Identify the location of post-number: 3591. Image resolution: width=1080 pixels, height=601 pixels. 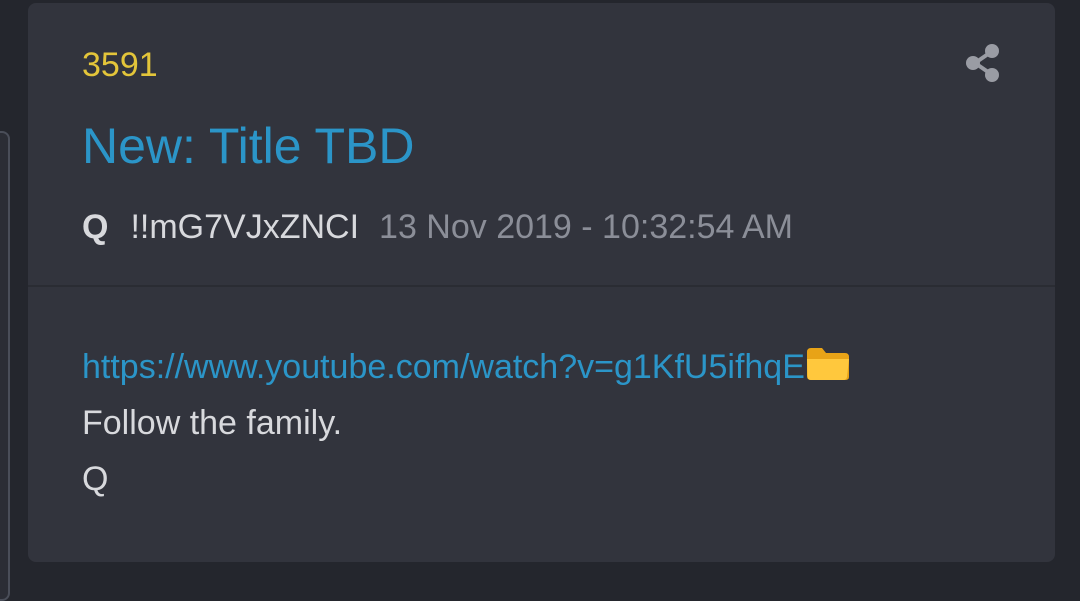
(120, 65).